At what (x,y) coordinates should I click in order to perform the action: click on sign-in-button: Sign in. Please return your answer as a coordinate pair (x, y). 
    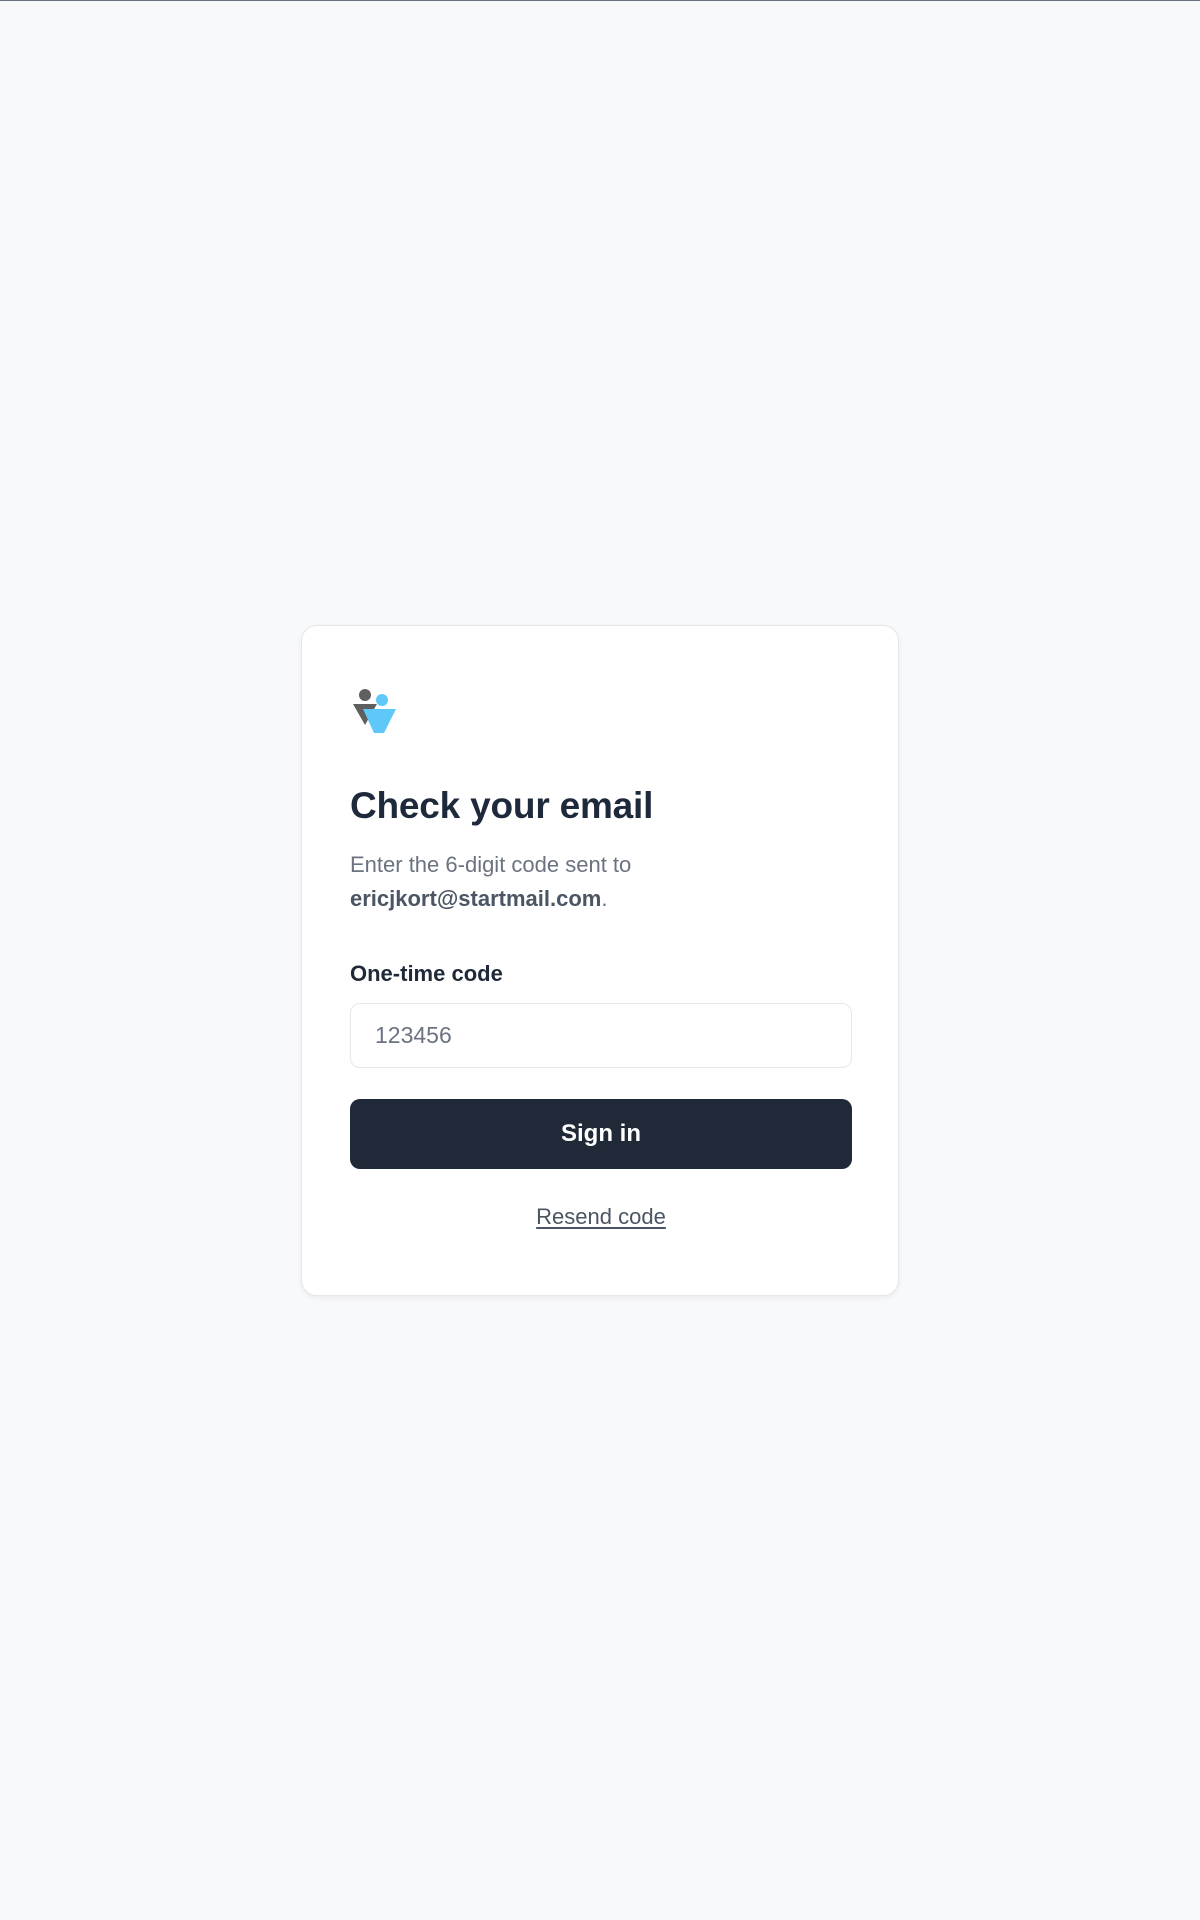
    Looking at the image, I should click on (601, 1134).